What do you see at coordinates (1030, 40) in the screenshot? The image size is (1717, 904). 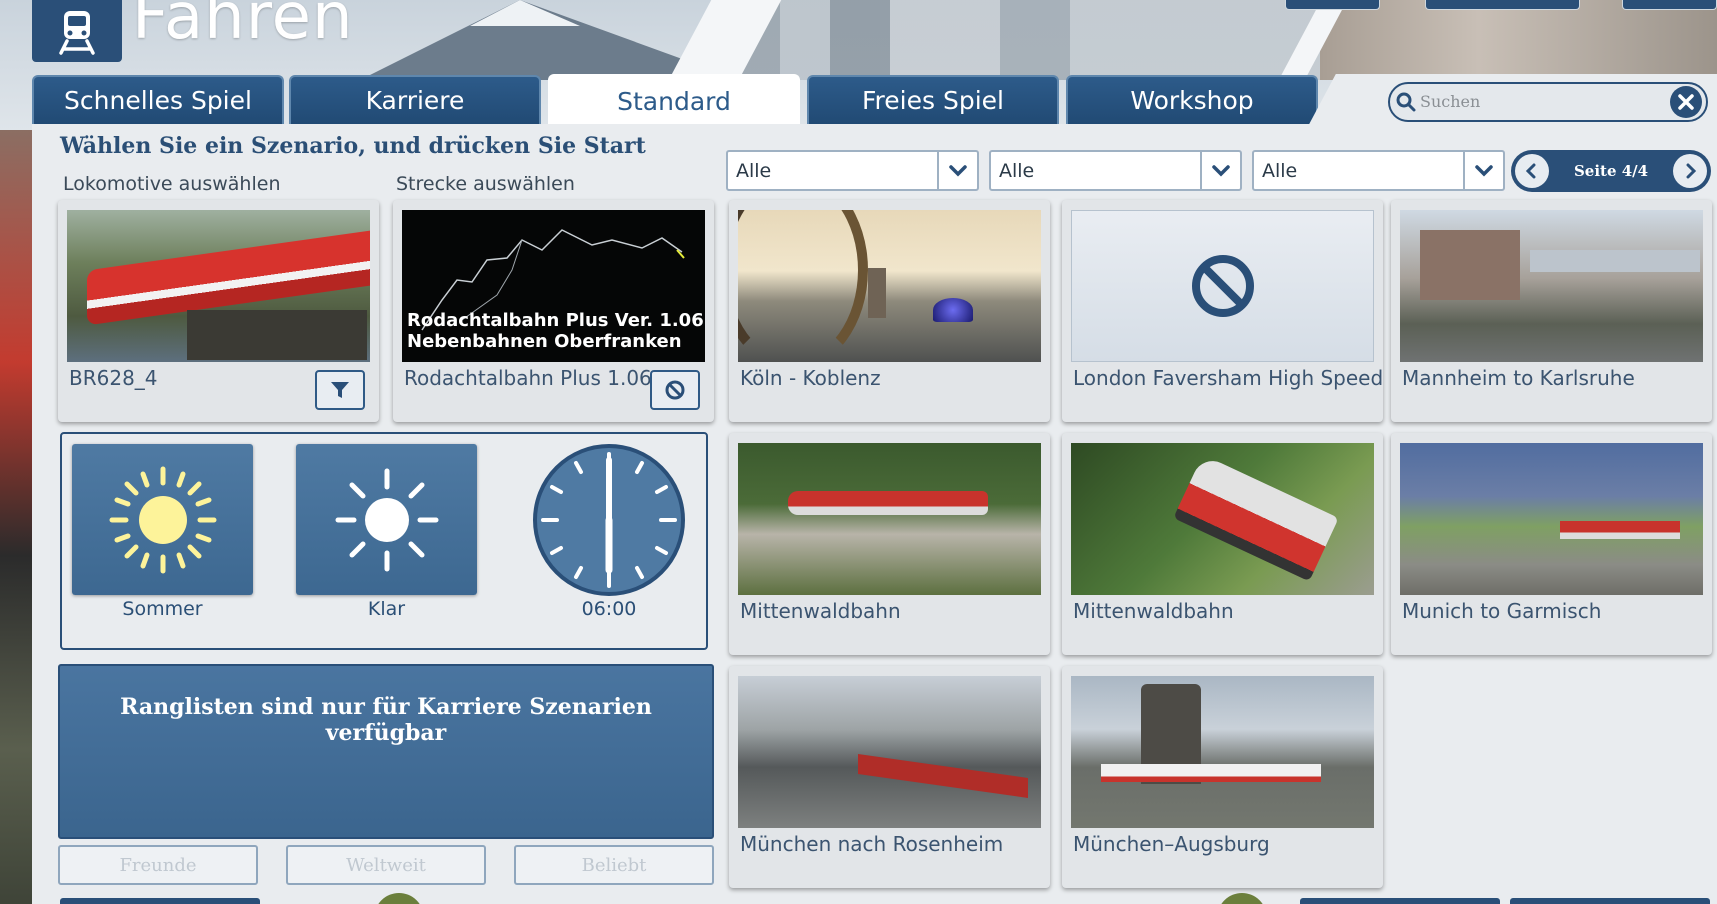 I see `city-skyline` at bounding box center [1030, 40].